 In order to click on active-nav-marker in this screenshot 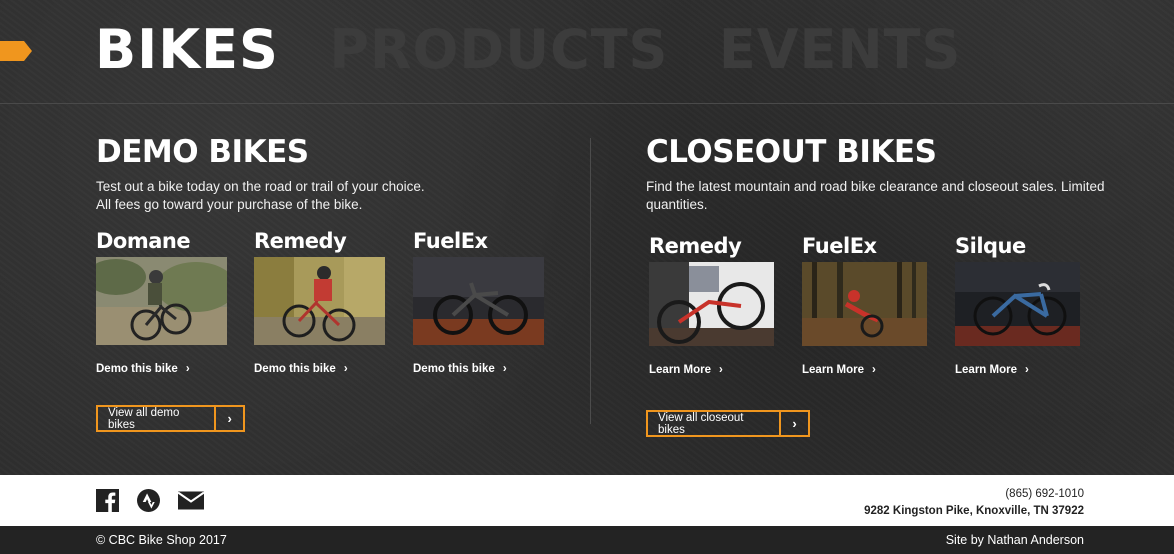, I will do `click(16, 51)`.